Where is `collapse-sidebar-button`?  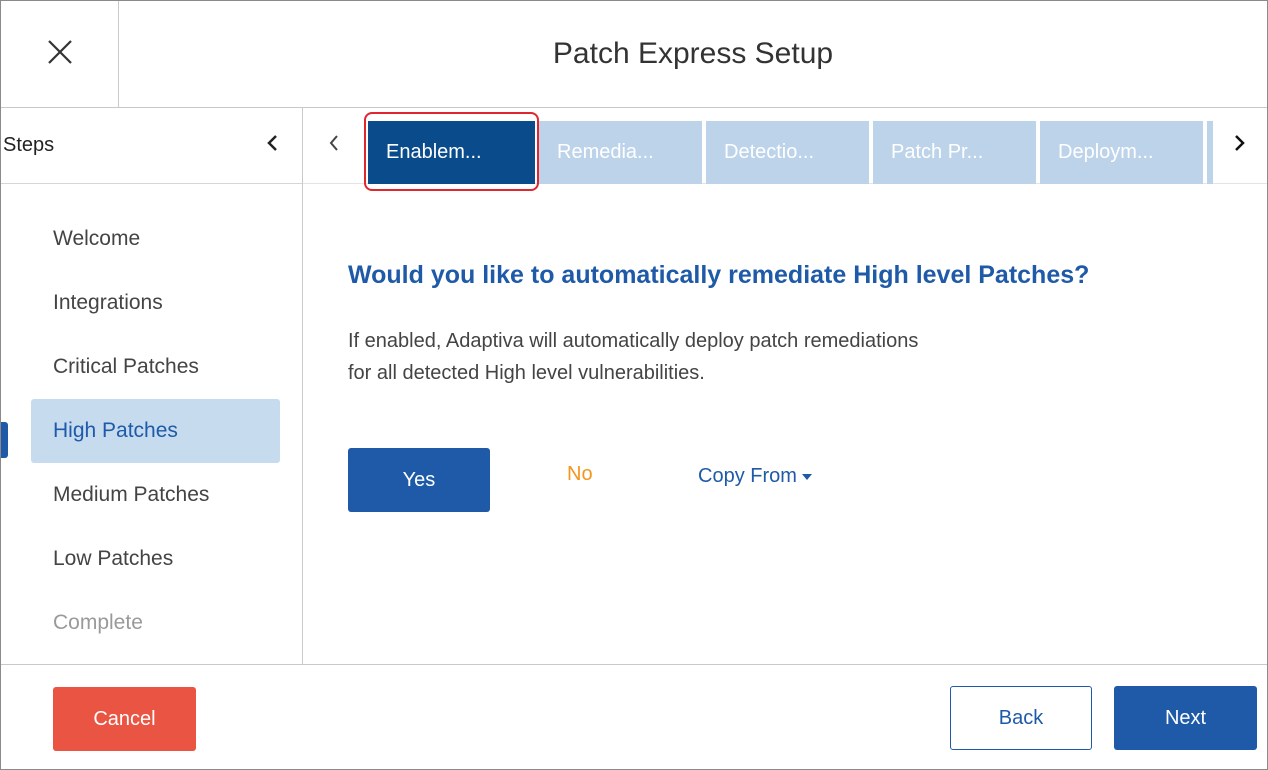 collapse-sidebar-button is located at coordinates (273, 145).